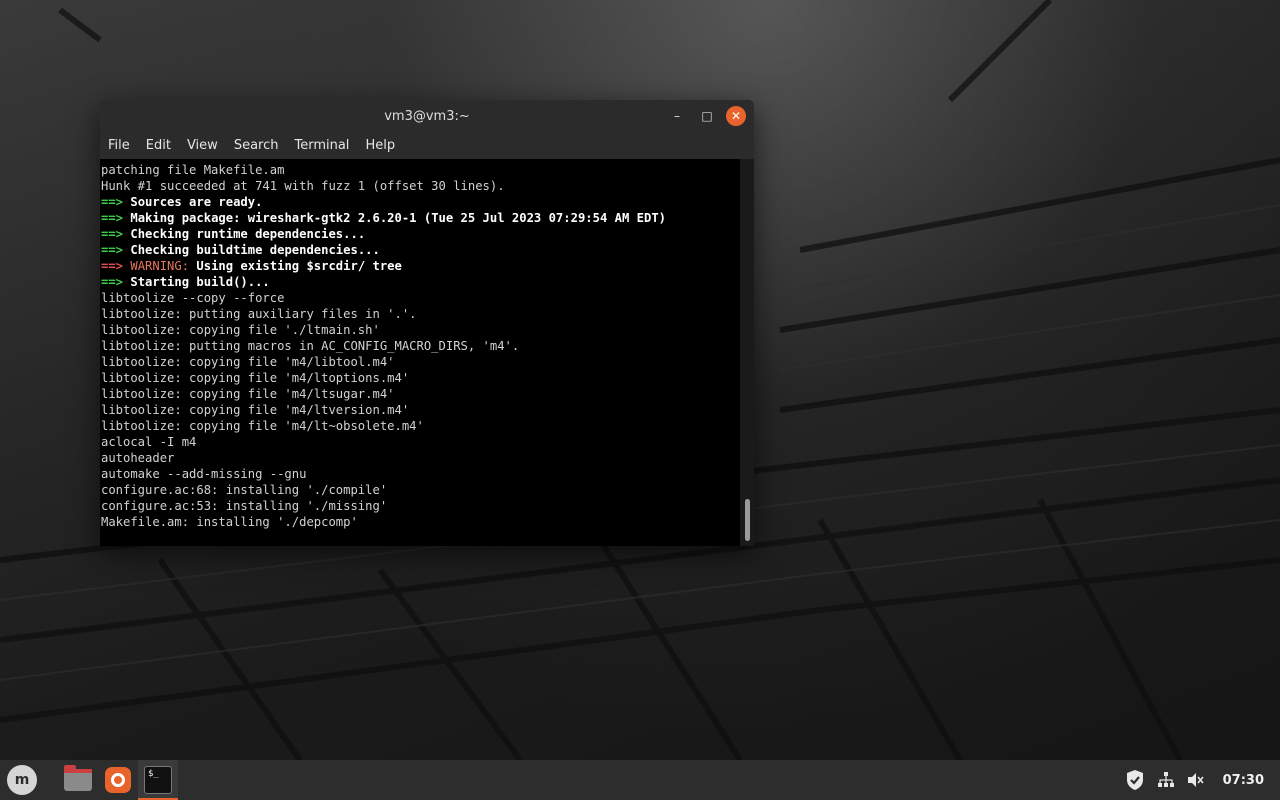 This screenshot has width=1280, height=800. I want to click on terminal-line: automake --add-missing --gnu, so click(204, 474).